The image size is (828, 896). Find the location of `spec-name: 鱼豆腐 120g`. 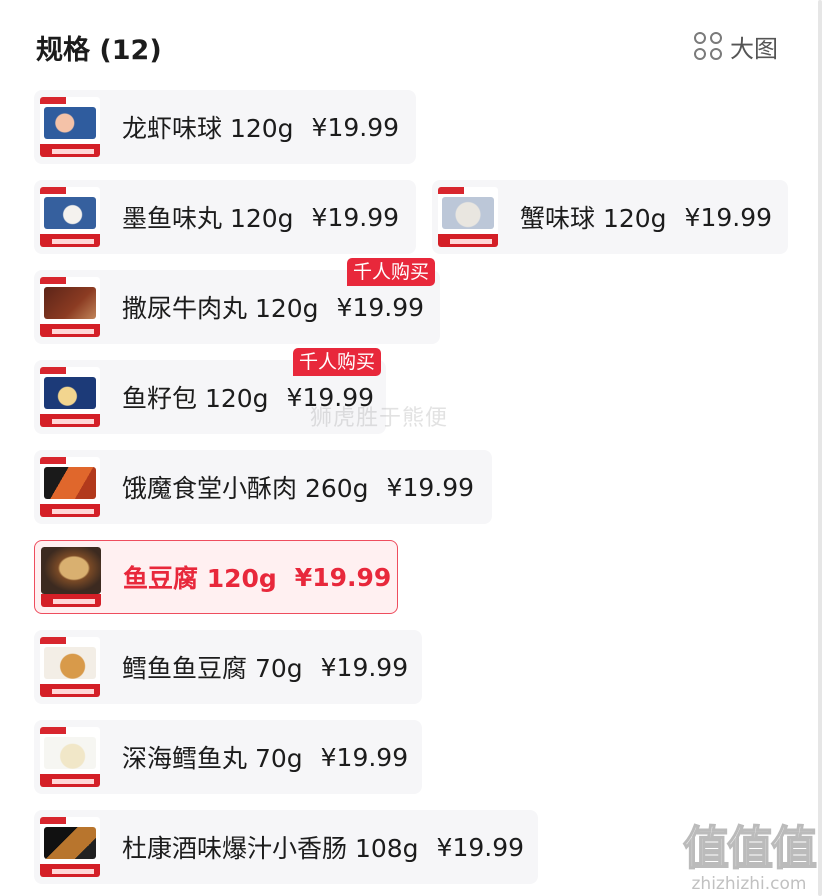

spec-name: 鱼豆腐 120g is located at coordinates (200, 578).